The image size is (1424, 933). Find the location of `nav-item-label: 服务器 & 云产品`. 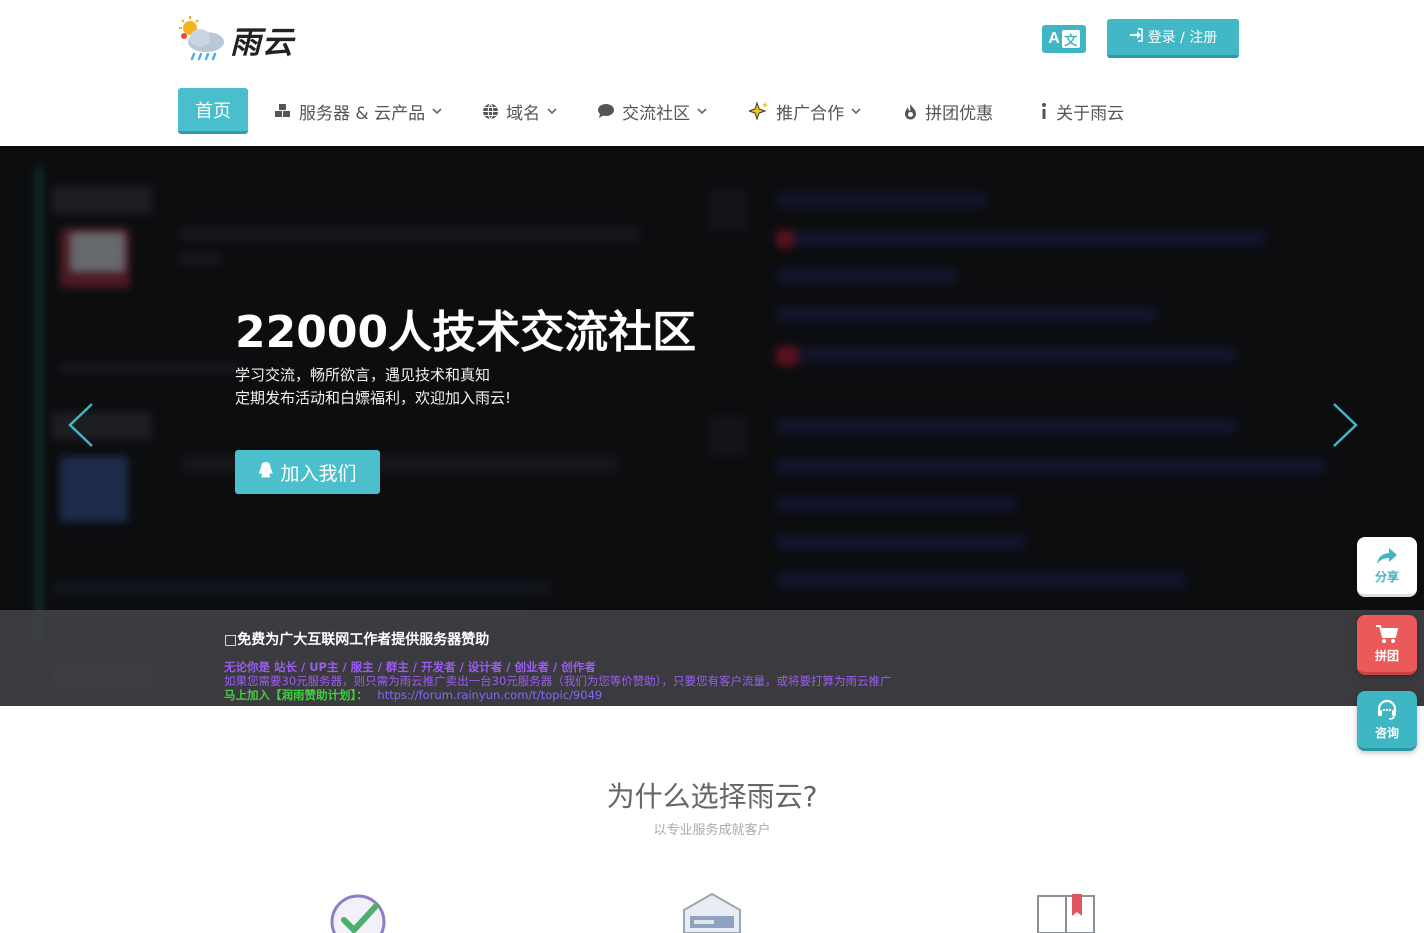

nav-item-label: 服务器 & 云产品 is located at coordinates (362, 113).